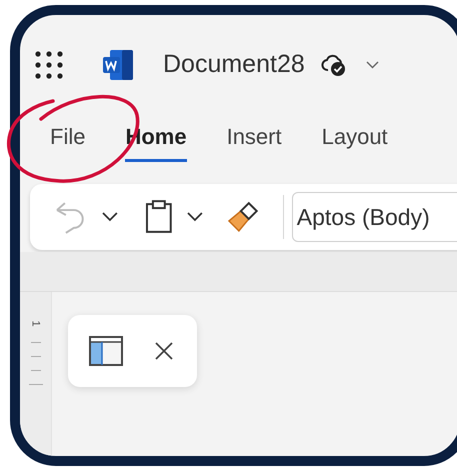 This screenshot has height=470, width=457. Describe the element at coordinates (333, 65) in the screenshot. I see `cloud-saved-icon` at that location.